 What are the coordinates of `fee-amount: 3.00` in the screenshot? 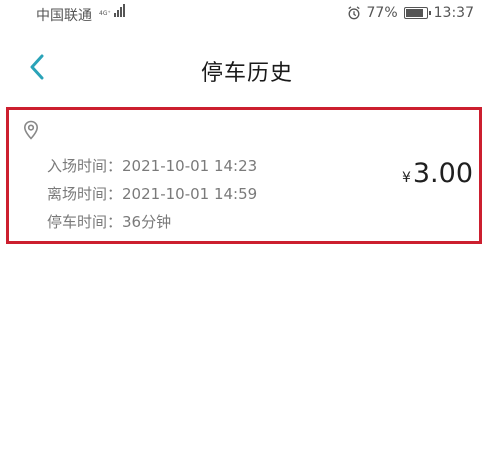 It's located at (442, 173).